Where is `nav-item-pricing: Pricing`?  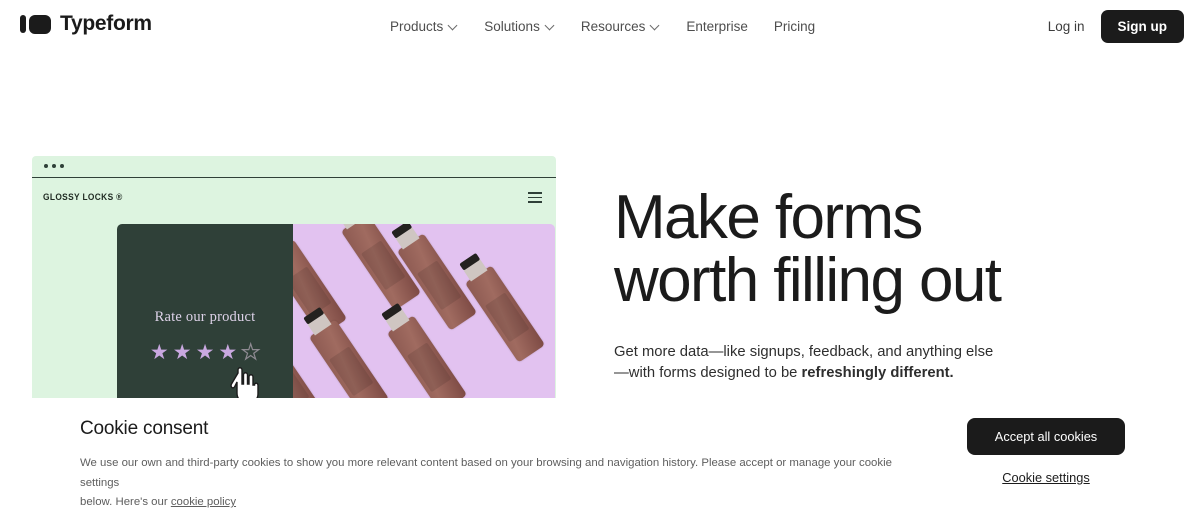
nav-item-pricing: Pricing is located at coordinates (794, 26).